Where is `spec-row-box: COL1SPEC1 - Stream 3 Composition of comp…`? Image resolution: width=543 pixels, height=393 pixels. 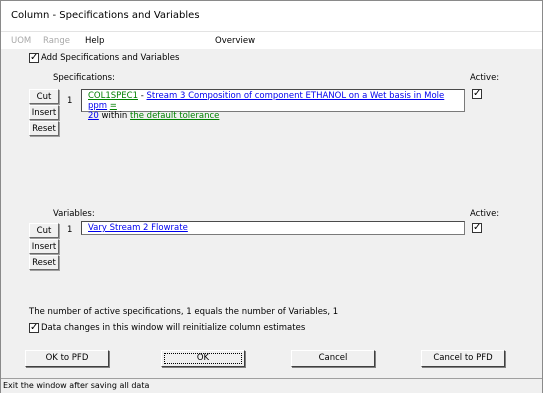 spec-row-box: COL1SPEC1 - Stream 3 Composition of comp… is located at coordinates (273, 105).